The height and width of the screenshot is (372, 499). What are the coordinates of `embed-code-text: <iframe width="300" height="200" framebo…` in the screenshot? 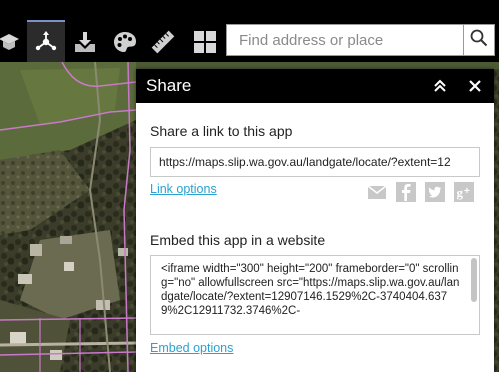 It's located at (310, 290).